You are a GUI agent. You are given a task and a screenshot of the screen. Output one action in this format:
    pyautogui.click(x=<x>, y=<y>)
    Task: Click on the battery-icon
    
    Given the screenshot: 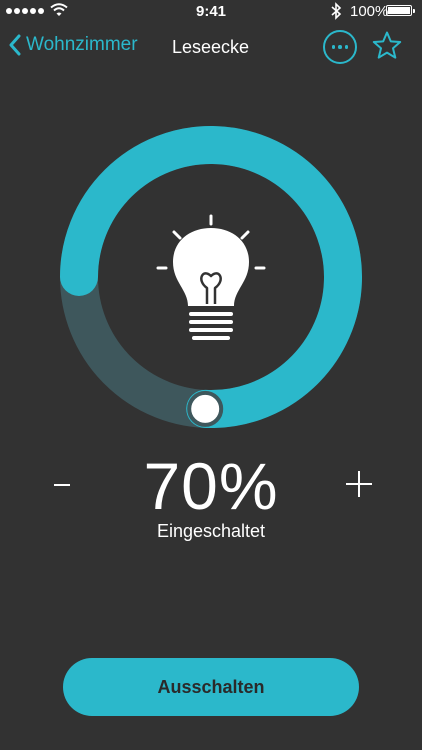 What is the action you would take?
    pyautogui.click(x=400, y=10)
    